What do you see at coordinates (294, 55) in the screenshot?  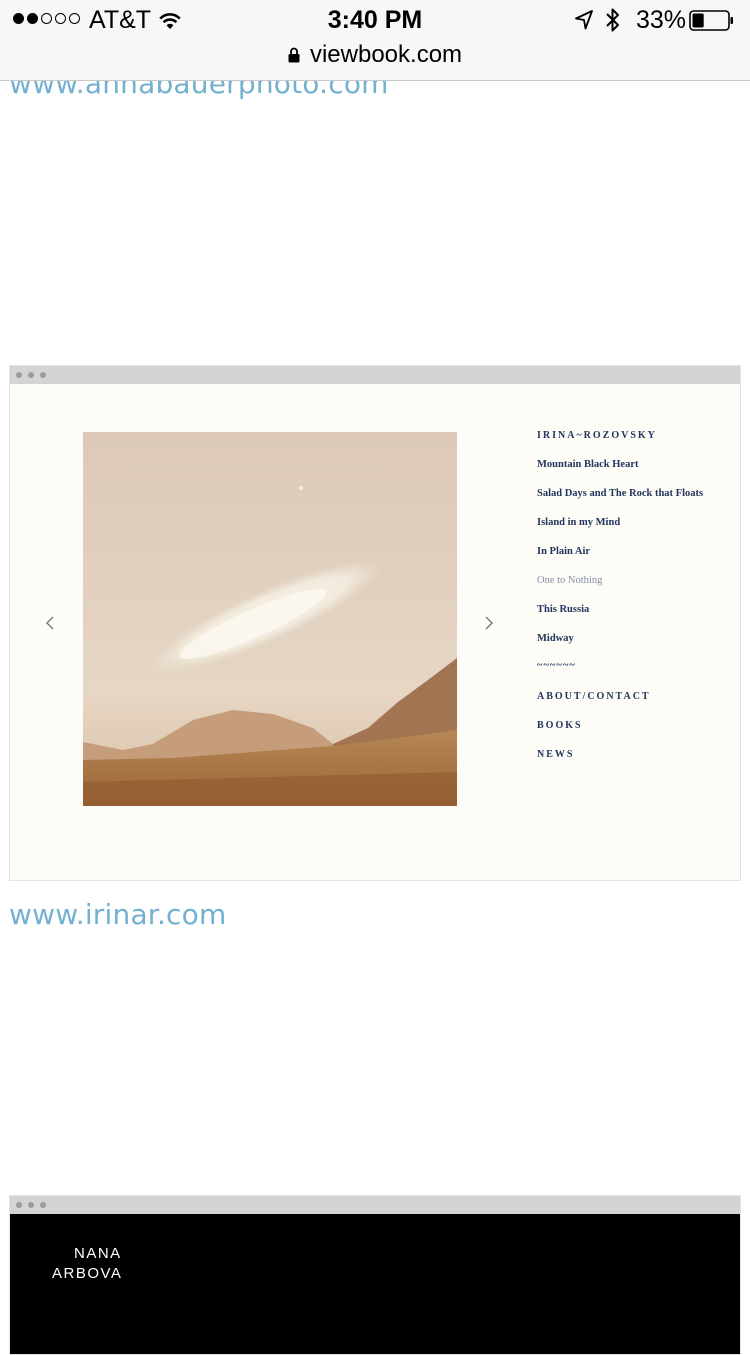 I see `lock-icon` at bounding box center [294, 55].